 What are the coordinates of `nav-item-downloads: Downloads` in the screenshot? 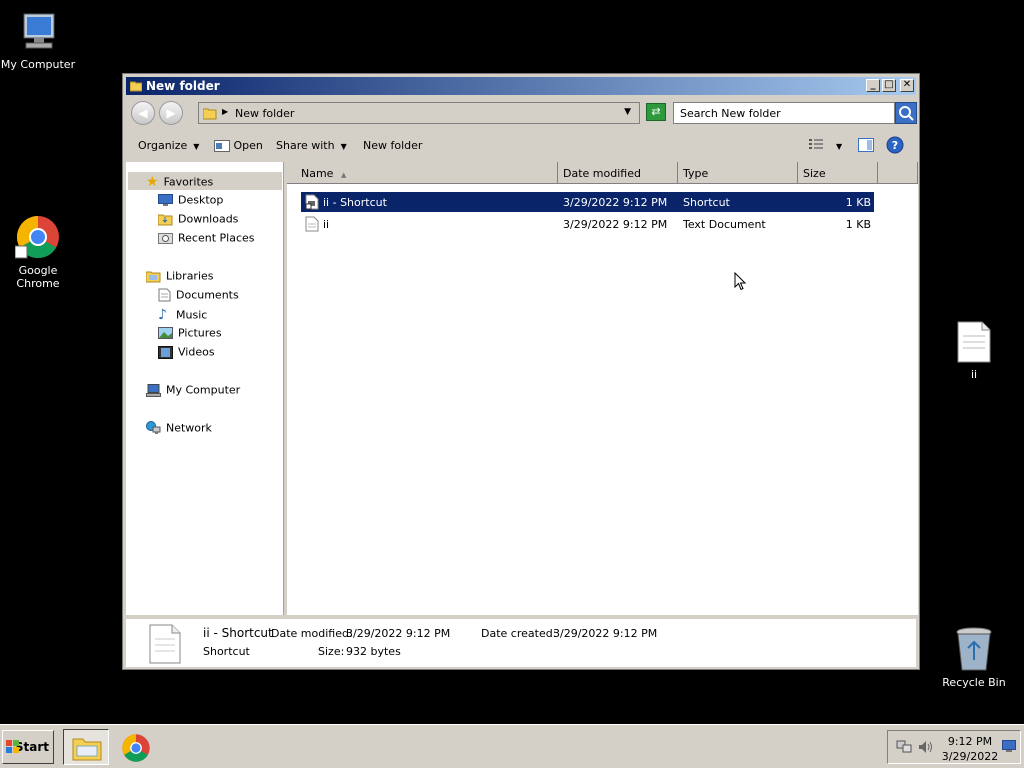 It's located at (198, 220).